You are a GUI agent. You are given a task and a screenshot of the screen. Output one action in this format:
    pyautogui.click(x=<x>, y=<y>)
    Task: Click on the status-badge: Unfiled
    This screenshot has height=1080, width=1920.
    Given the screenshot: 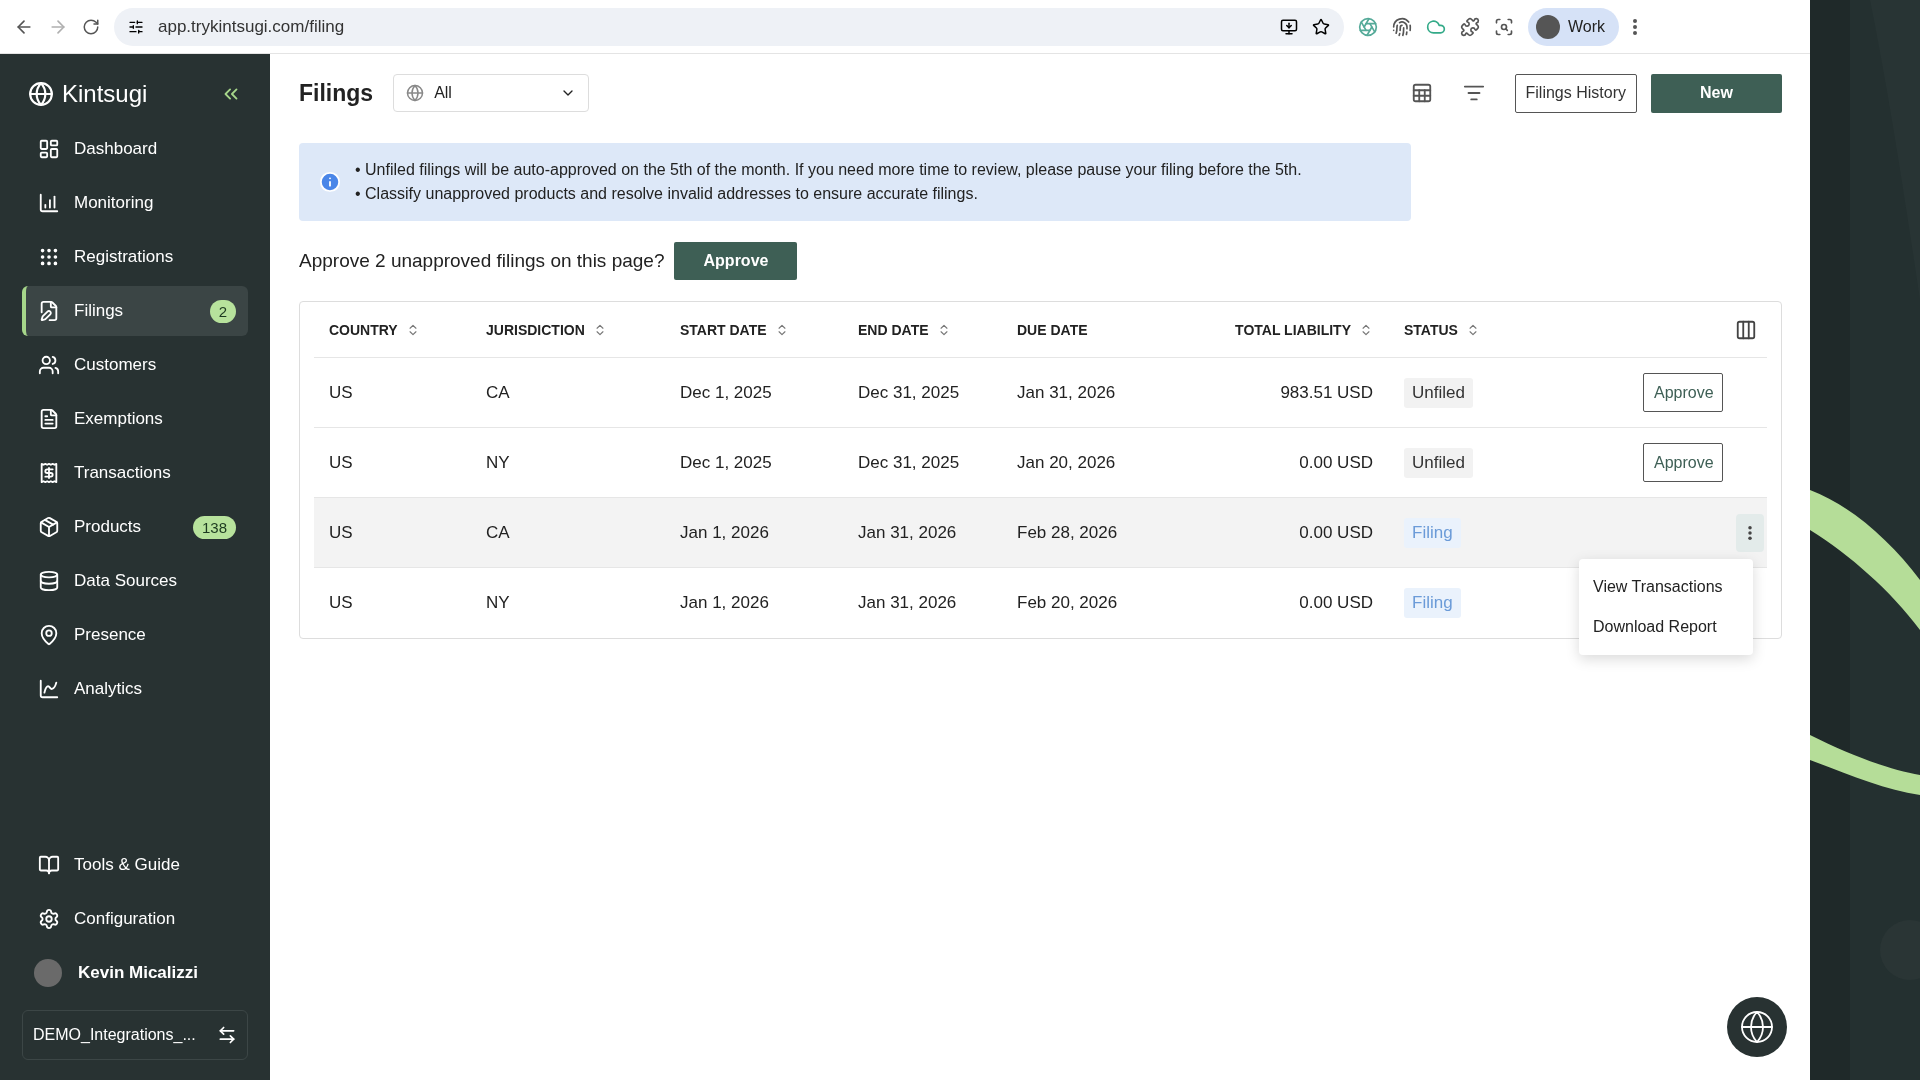 What is the action you would take?
    pyautogui.click(x=1438, y=462)
    